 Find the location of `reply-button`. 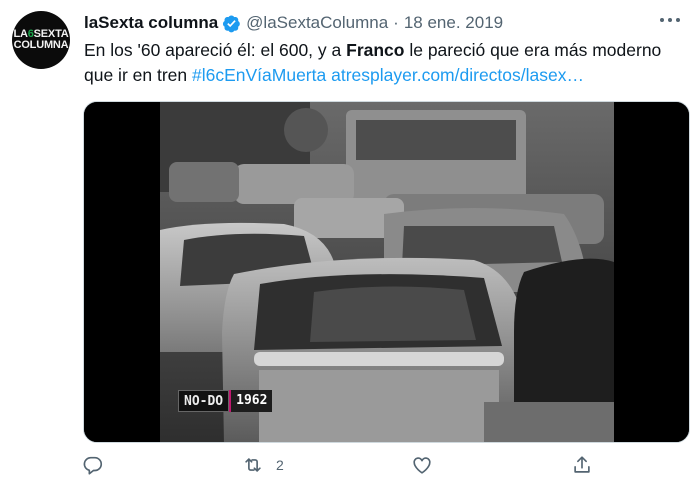

reply-button is located at coordinates (99, 465).